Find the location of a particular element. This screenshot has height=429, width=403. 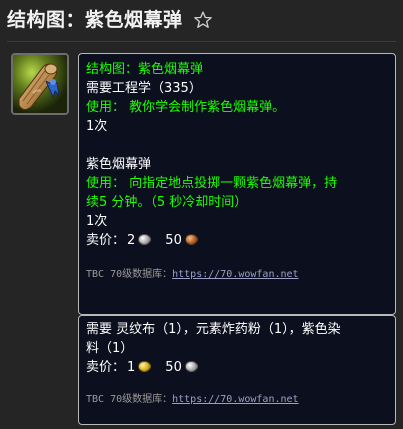

silver-amount: 2 is located at coordinates (131, 240).